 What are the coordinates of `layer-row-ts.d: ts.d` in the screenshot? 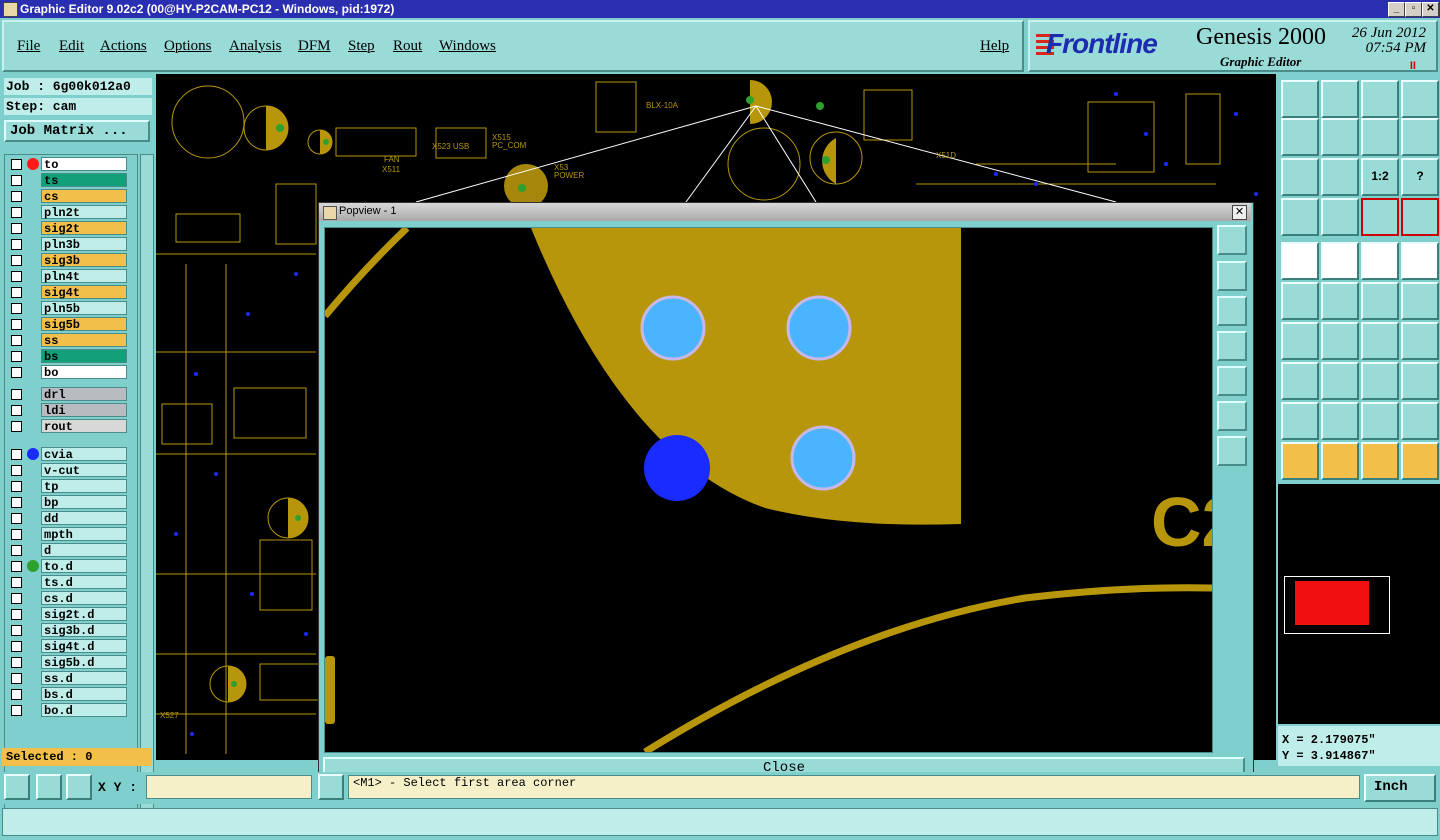 It's located at (67, 582).